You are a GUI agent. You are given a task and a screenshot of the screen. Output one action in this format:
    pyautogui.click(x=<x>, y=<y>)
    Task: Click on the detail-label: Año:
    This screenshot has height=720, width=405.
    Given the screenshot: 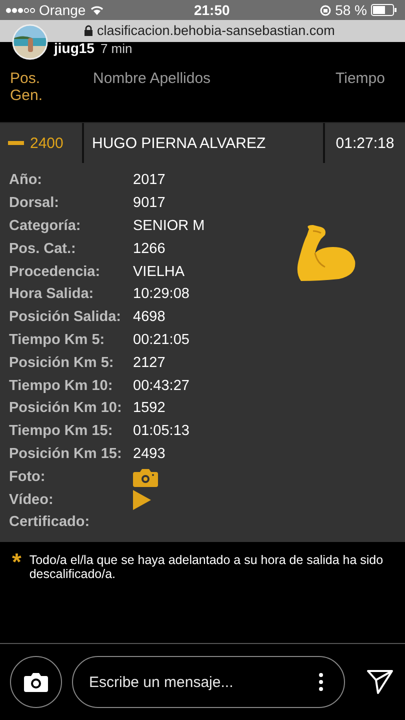 What is the action you would take?
    pyautogui.click(x=26, y=180)
    